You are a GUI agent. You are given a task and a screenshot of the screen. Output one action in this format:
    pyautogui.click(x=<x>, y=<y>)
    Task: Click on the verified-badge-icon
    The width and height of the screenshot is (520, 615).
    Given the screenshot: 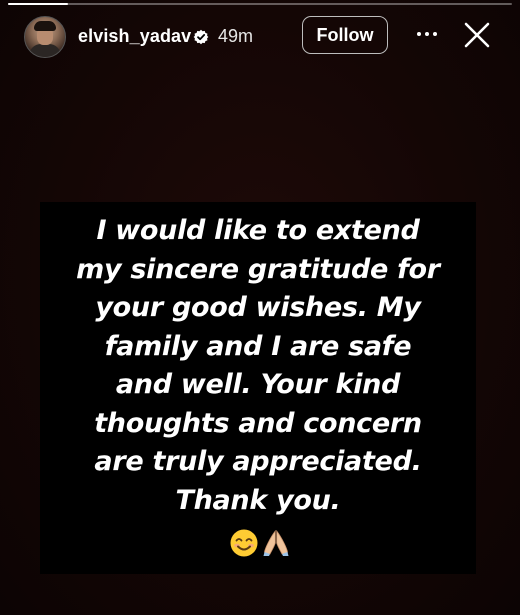 What is the action you would take?
    pyautogui.click(x=201, y=37)
    